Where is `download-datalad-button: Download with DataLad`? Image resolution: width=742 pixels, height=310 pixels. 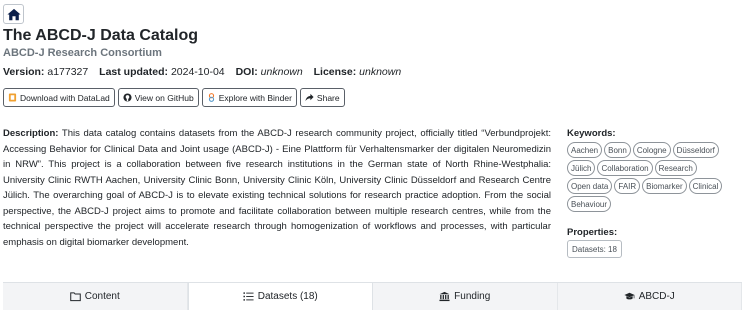 download-datalad-button: Download with DataLad is located at coordinates (59, 97).